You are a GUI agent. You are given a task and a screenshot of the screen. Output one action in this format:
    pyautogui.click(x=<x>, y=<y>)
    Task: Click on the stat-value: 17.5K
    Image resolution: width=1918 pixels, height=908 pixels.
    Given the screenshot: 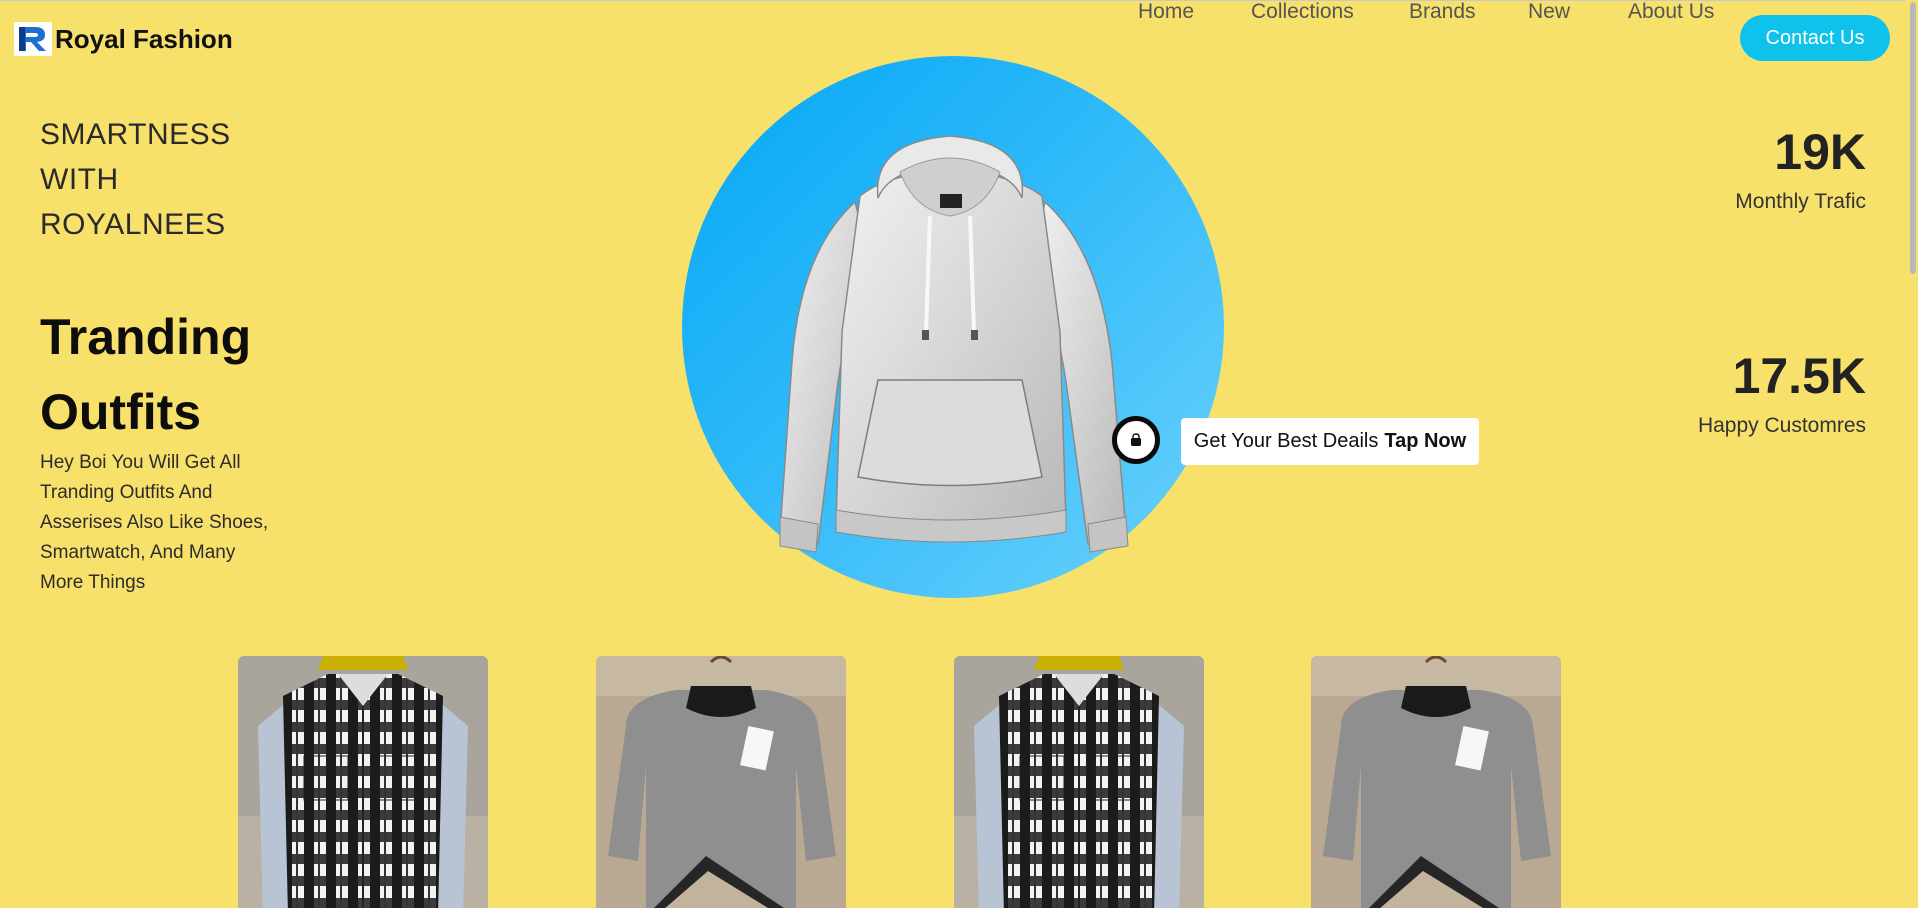 What is the action you would take?
    pyautogui.click(x=1799, y=376)
    